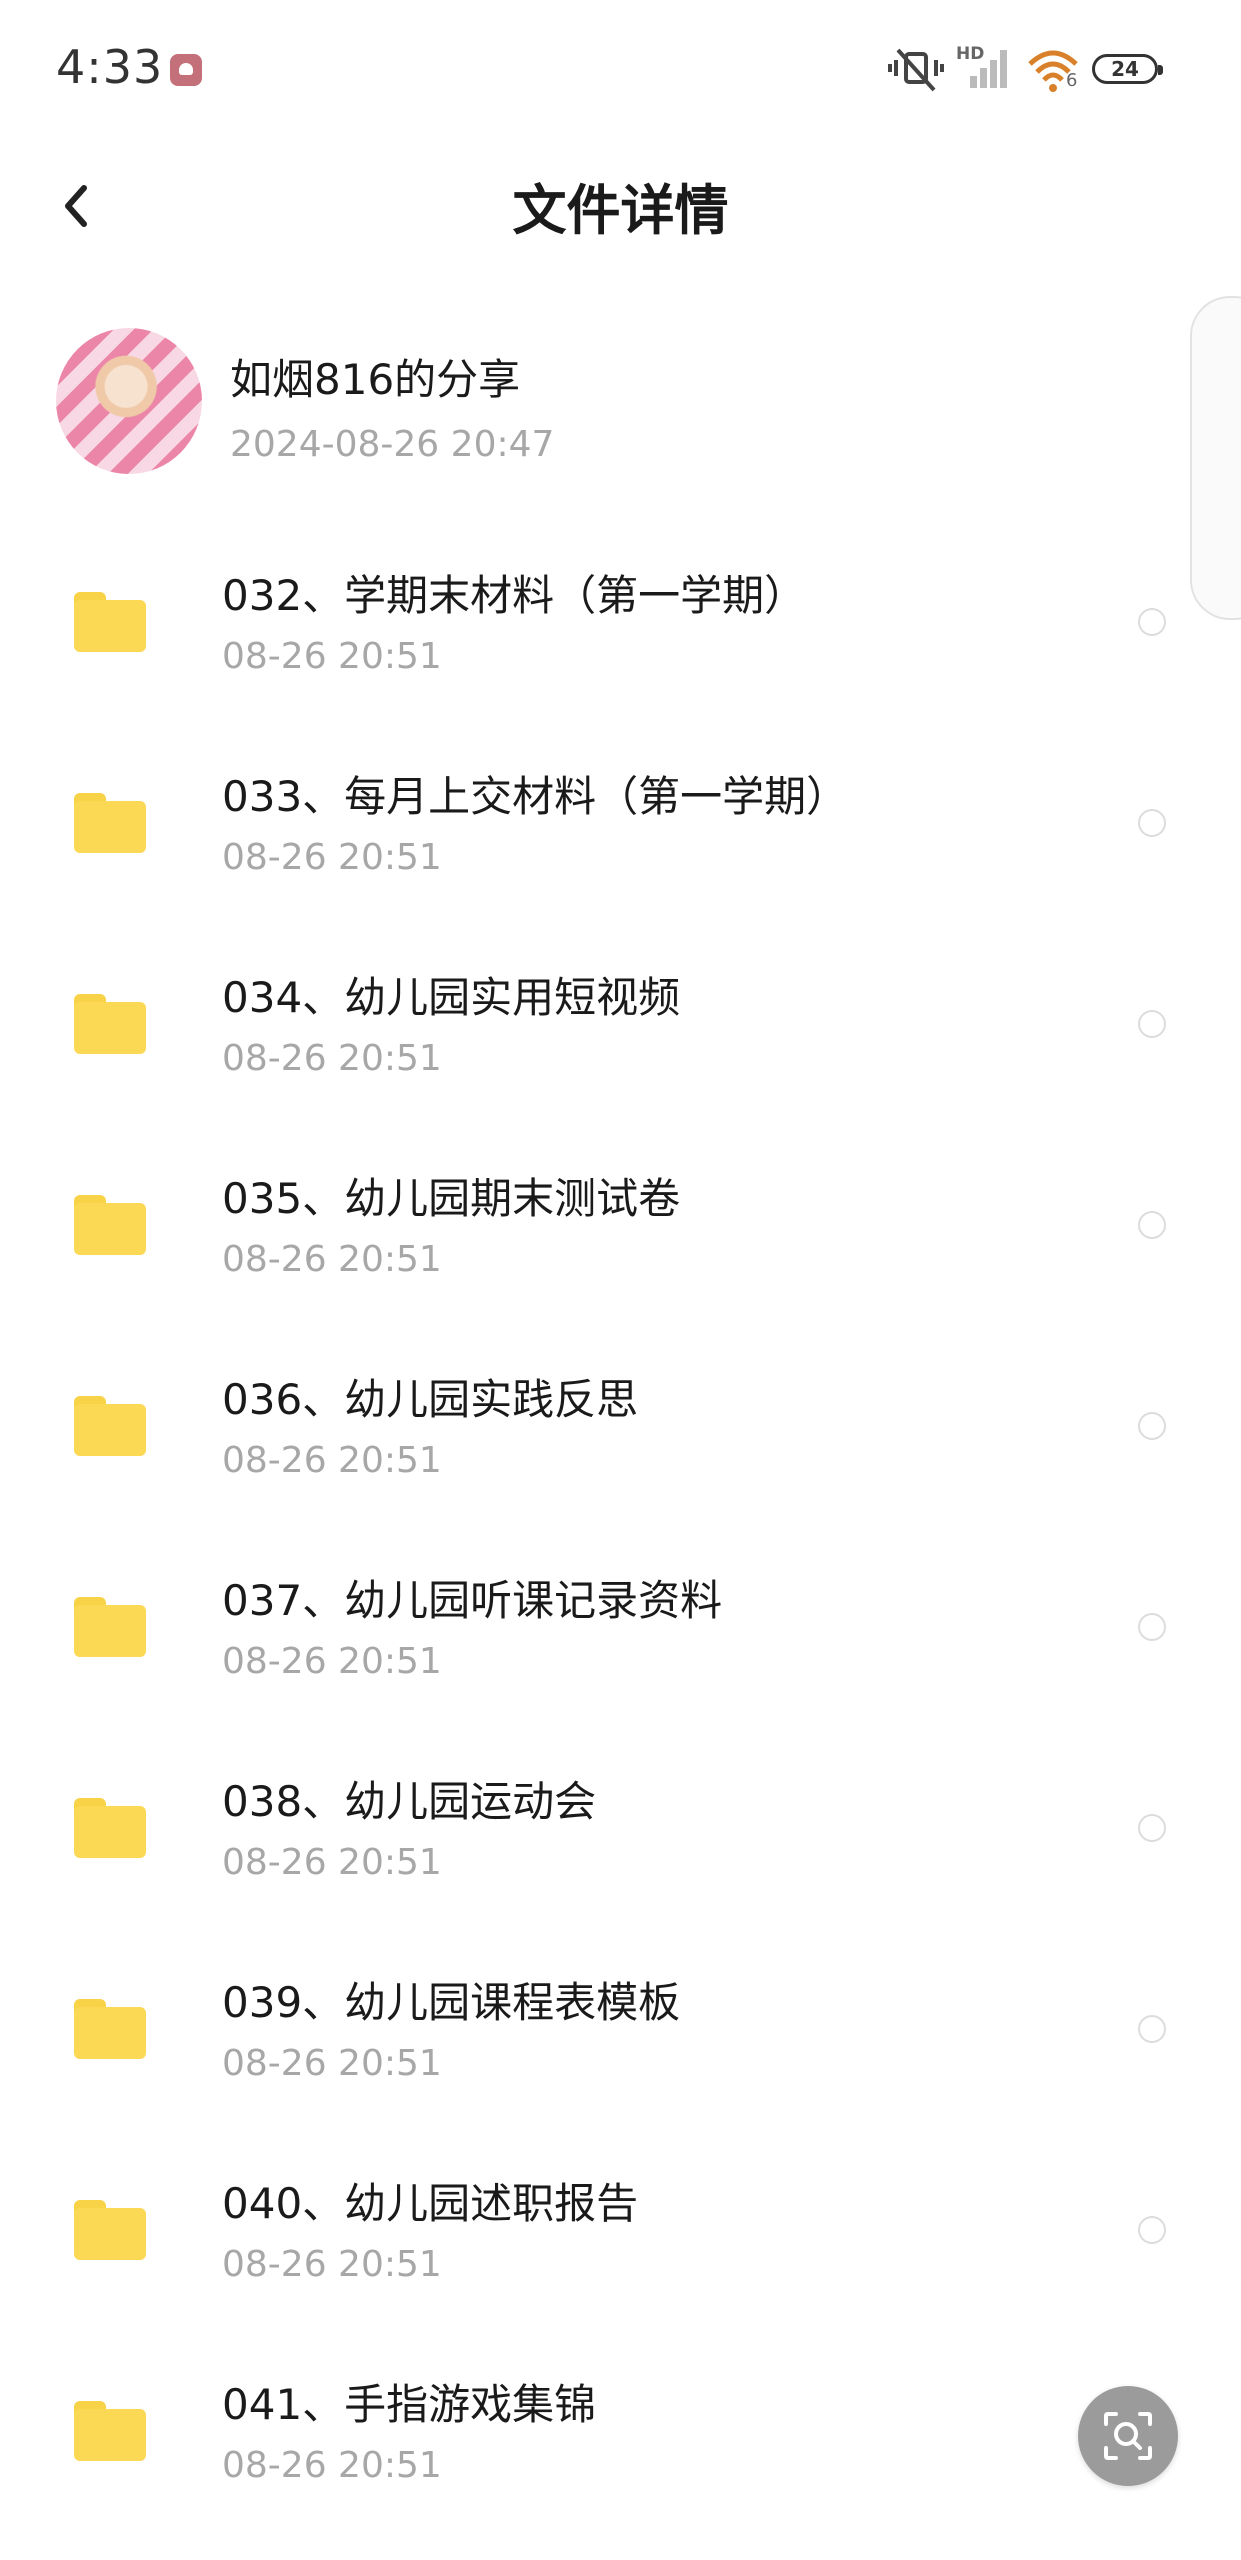  I want to click on file-name: 032、学期末材料（第一学期）, so click(514, 595).